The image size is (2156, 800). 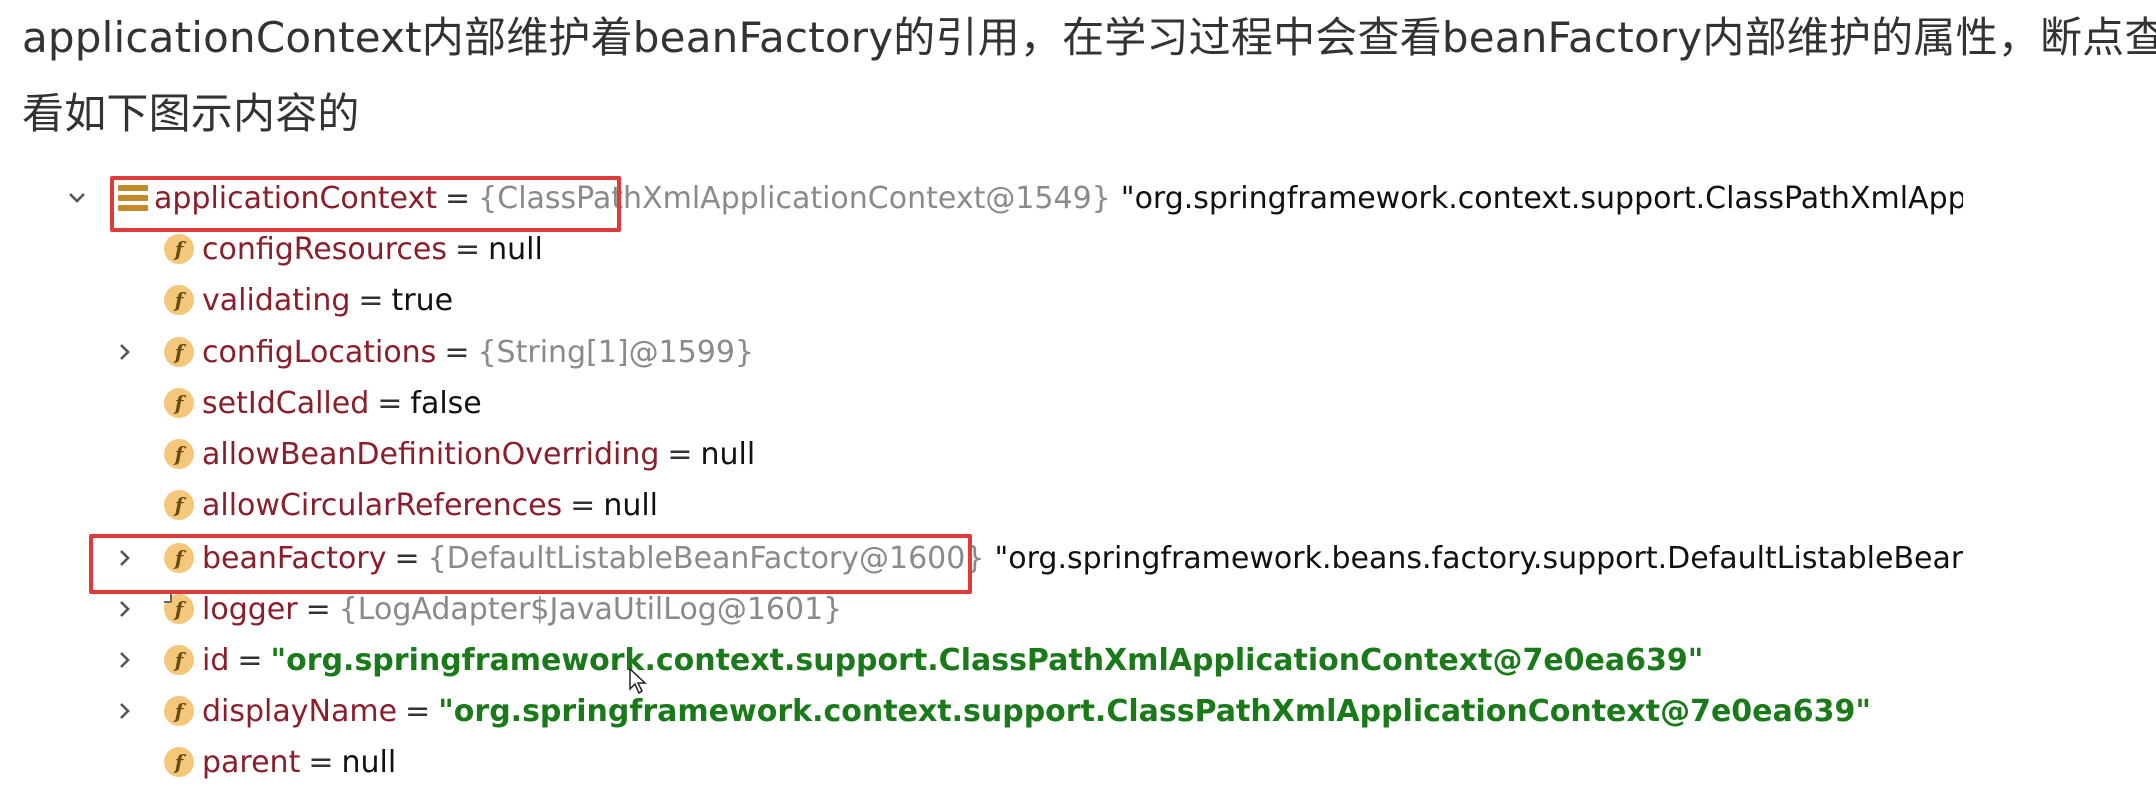 I want to click on object-reference: {LogAdapter$JavaUtilLog@1601}, so click(x=590, y=609).